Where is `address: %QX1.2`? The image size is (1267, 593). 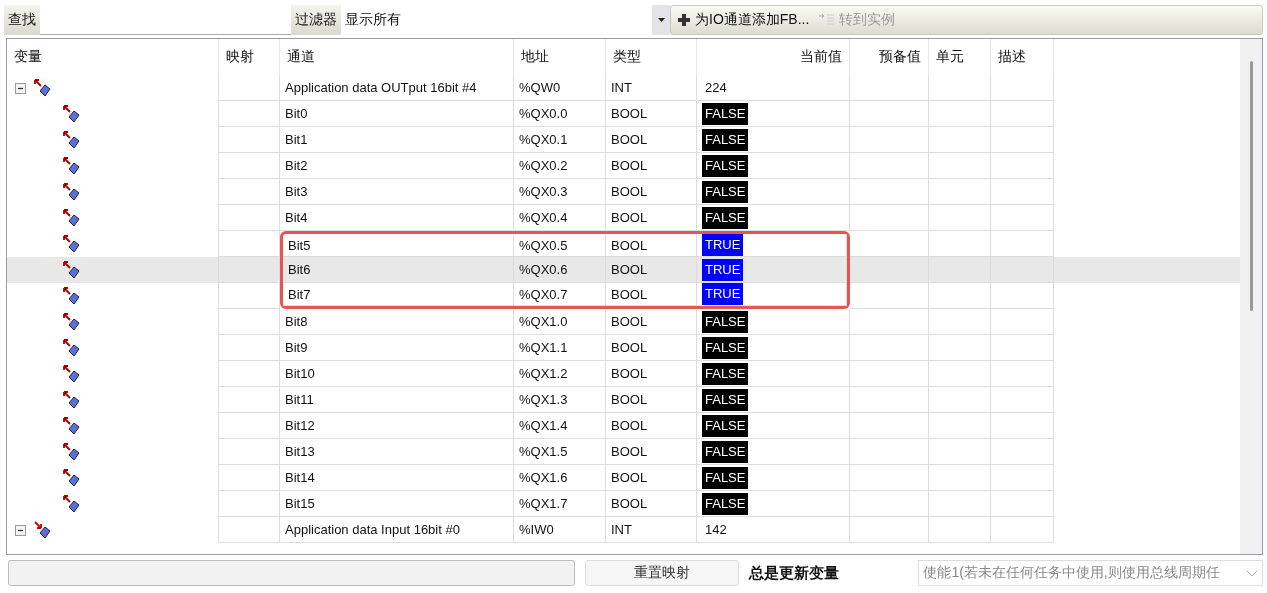 address: %QX1.2 is located at coordinates (543, 373).